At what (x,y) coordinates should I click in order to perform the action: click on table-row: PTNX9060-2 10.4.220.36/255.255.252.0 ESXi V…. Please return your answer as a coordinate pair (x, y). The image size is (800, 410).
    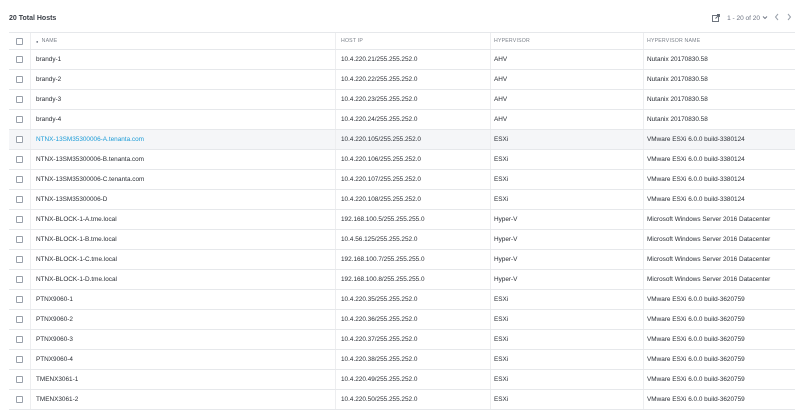
    Looking at the image, I should click on (402, 320).